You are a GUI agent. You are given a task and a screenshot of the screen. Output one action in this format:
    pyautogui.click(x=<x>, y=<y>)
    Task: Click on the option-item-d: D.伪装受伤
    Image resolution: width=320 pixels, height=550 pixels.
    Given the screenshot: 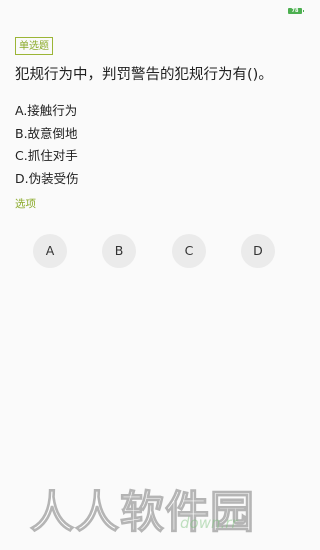 What is the action you would take?
    pyautogui.click(x=47, y=178)
    